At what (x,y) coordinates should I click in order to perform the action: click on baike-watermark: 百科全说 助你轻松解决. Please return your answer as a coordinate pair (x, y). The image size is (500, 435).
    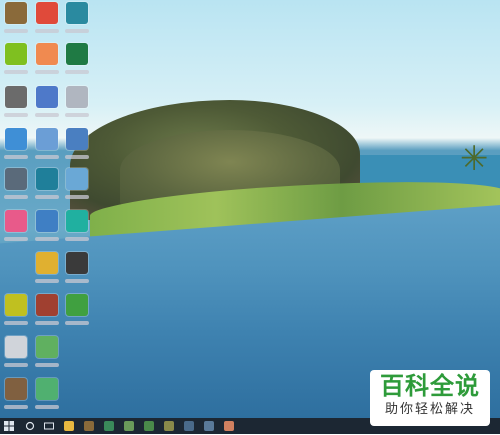
    Looking at the image, I should click on (430, 398).